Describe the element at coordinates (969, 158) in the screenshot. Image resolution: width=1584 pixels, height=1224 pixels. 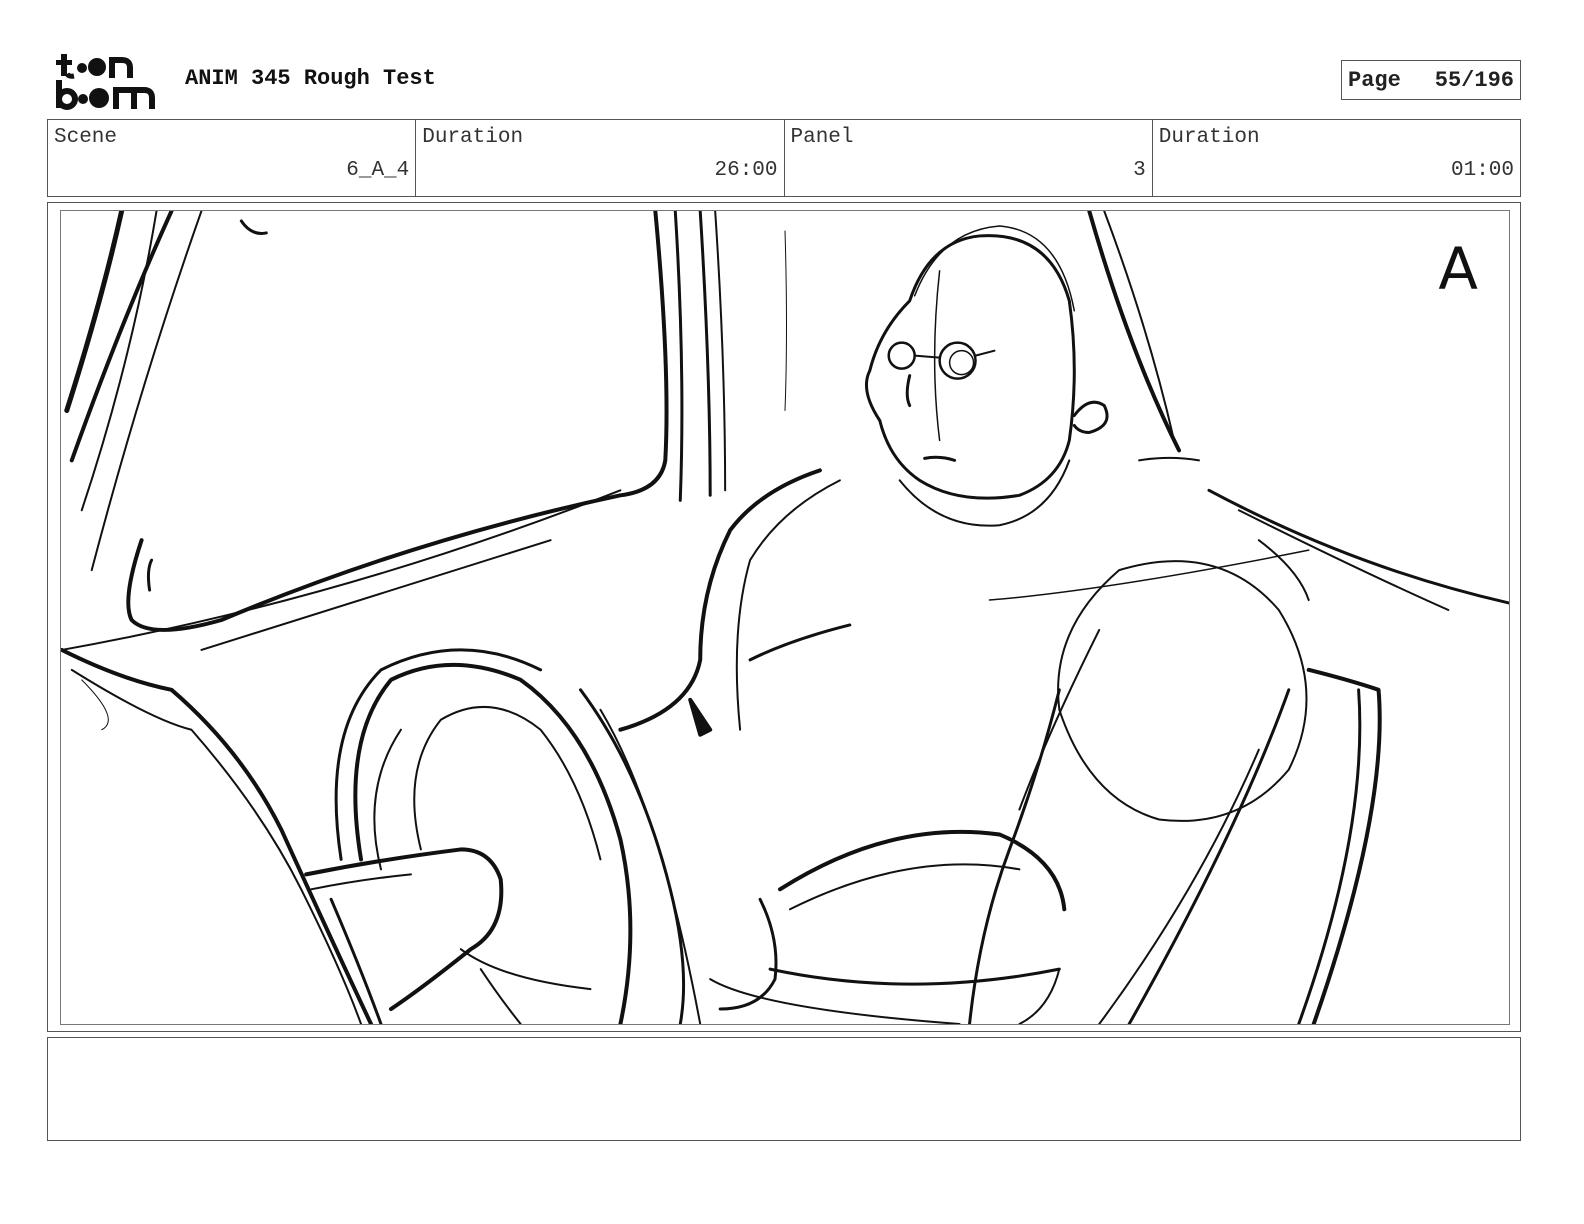
I see `panel-cell: Panel 3` at that location.